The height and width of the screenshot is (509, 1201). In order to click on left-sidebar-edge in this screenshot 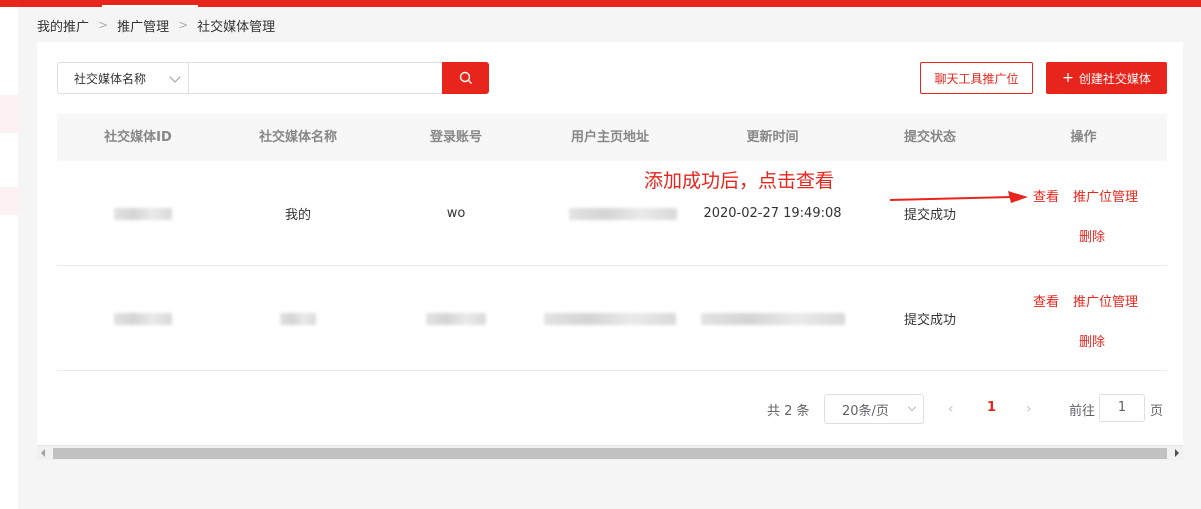, I will do `click(9, 258)`.